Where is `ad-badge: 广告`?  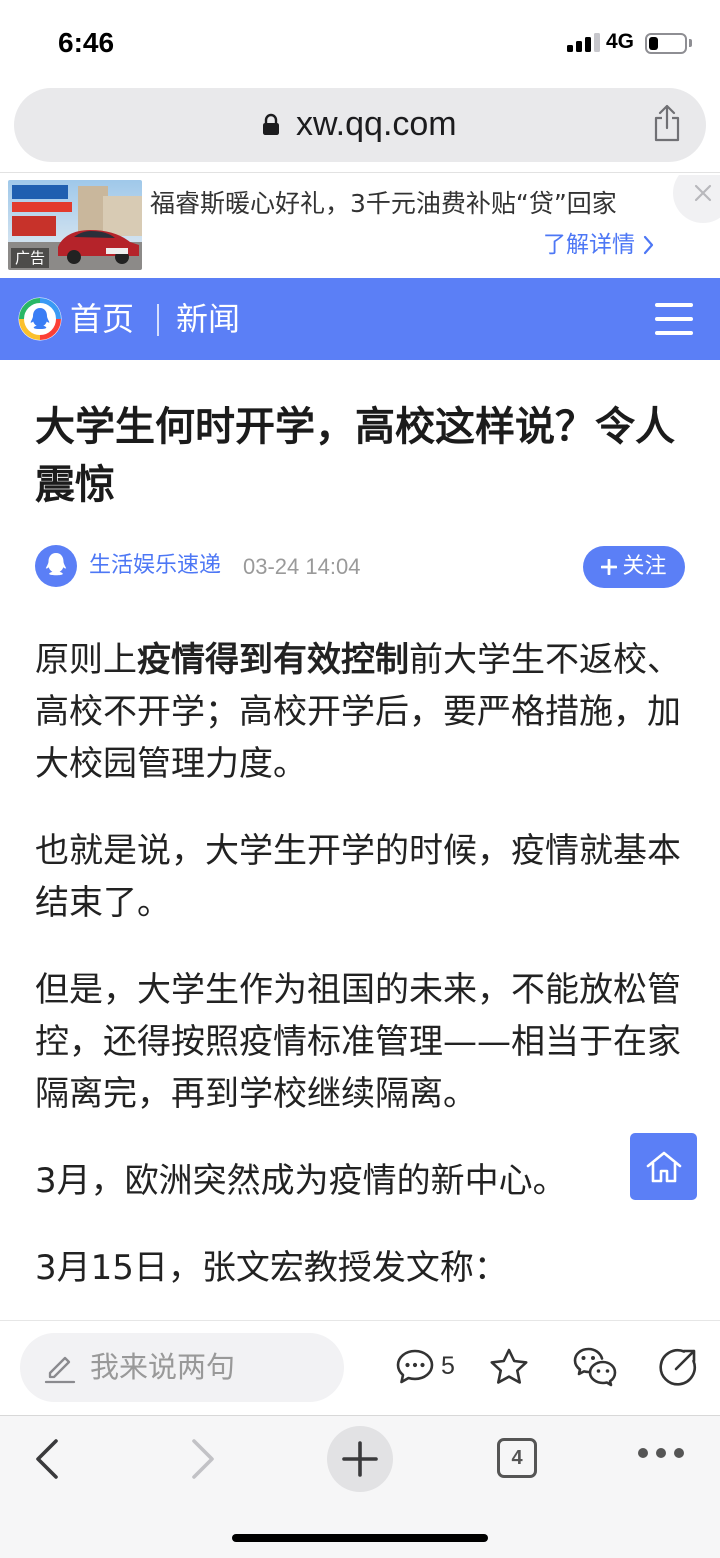 ad-badge: 广告 is located at coordinates (30, 258).